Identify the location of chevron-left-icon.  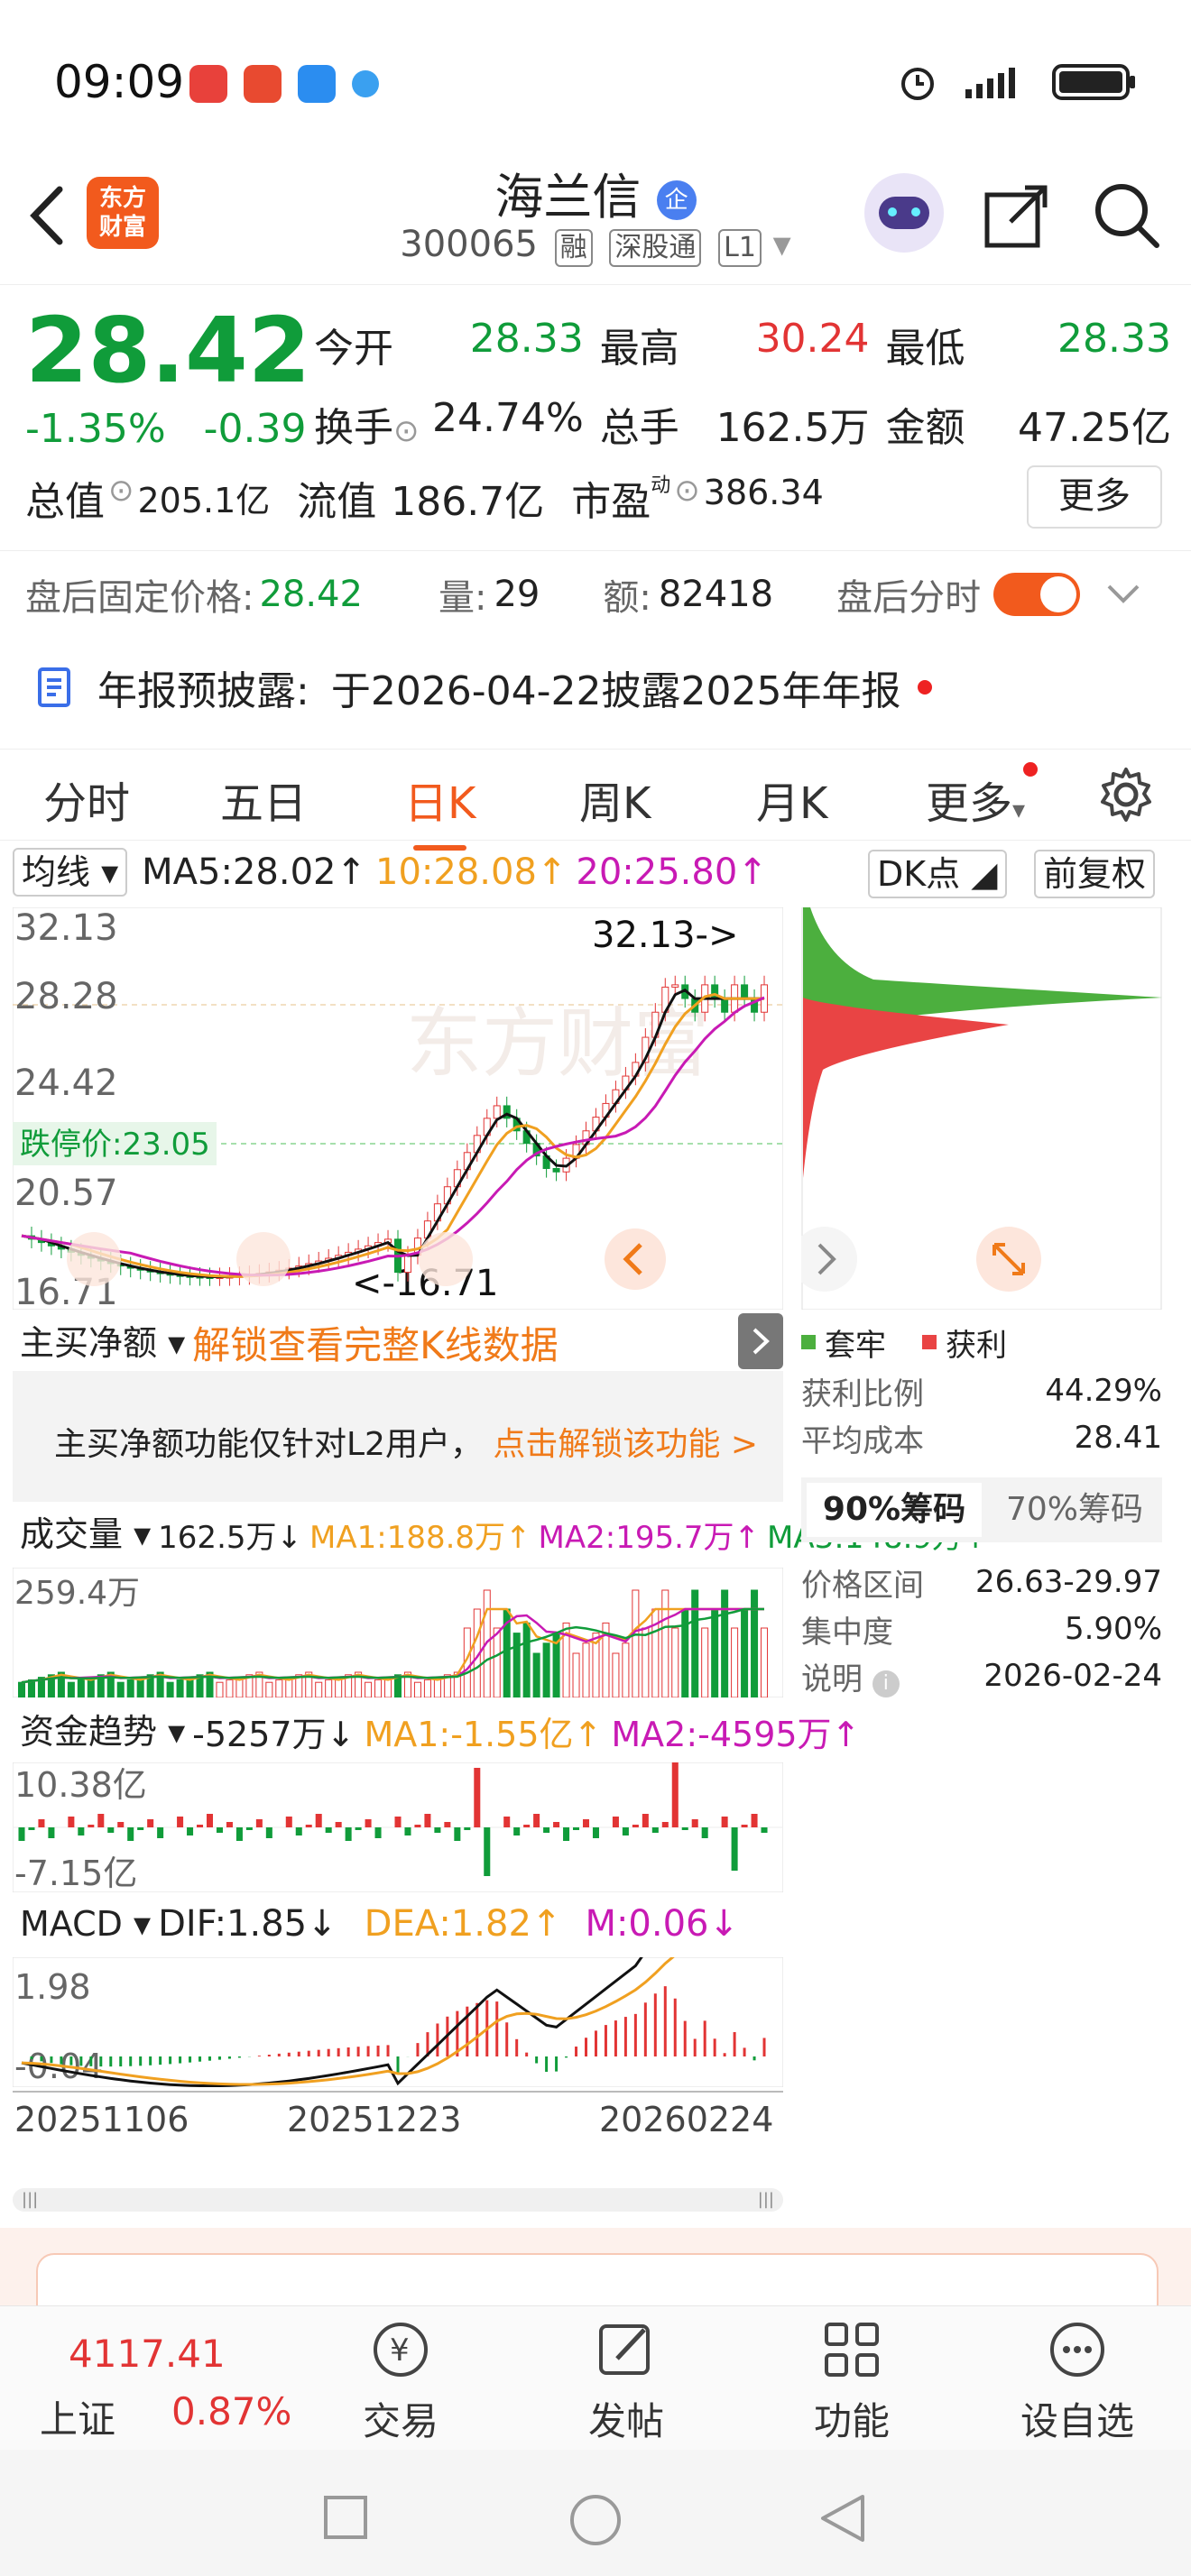
(635, 1259).